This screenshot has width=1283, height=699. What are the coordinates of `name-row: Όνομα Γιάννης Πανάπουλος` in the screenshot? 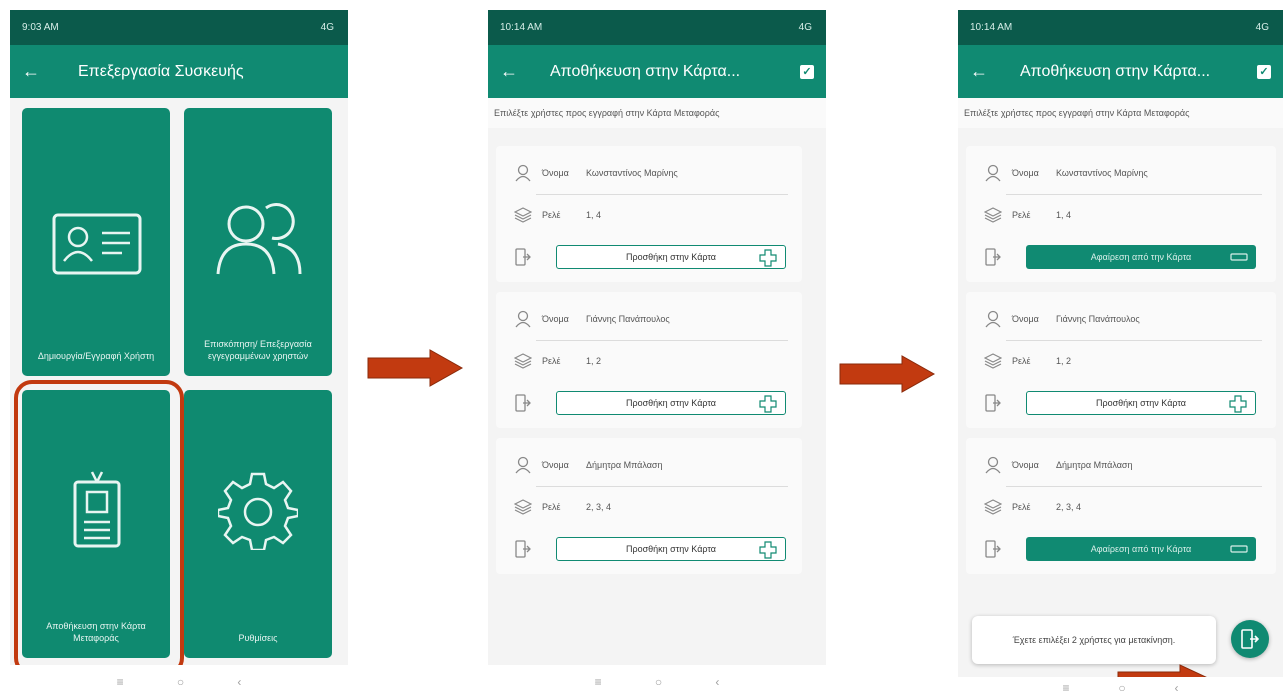 It's located at (1121, 319).